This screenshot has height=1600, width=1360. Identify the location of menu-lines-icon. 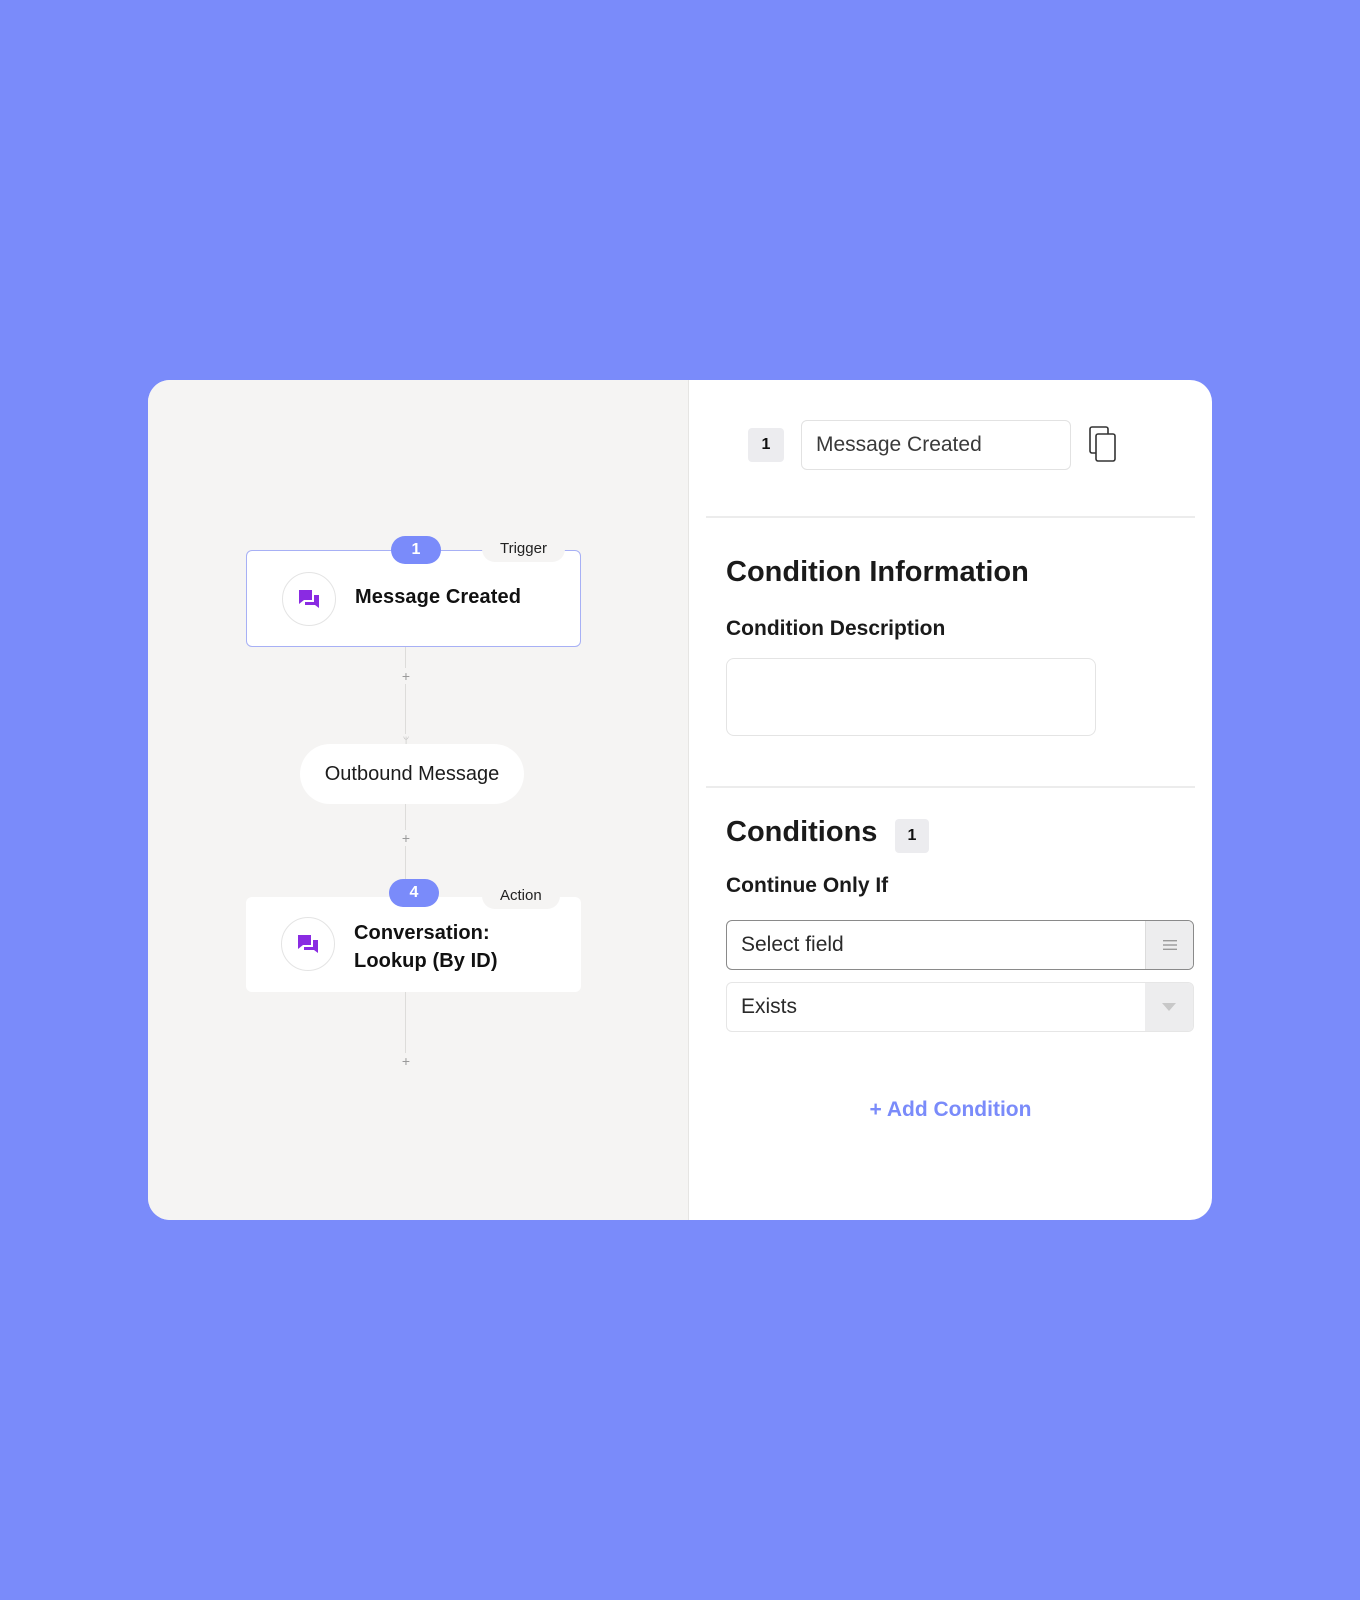
(1169, 945).